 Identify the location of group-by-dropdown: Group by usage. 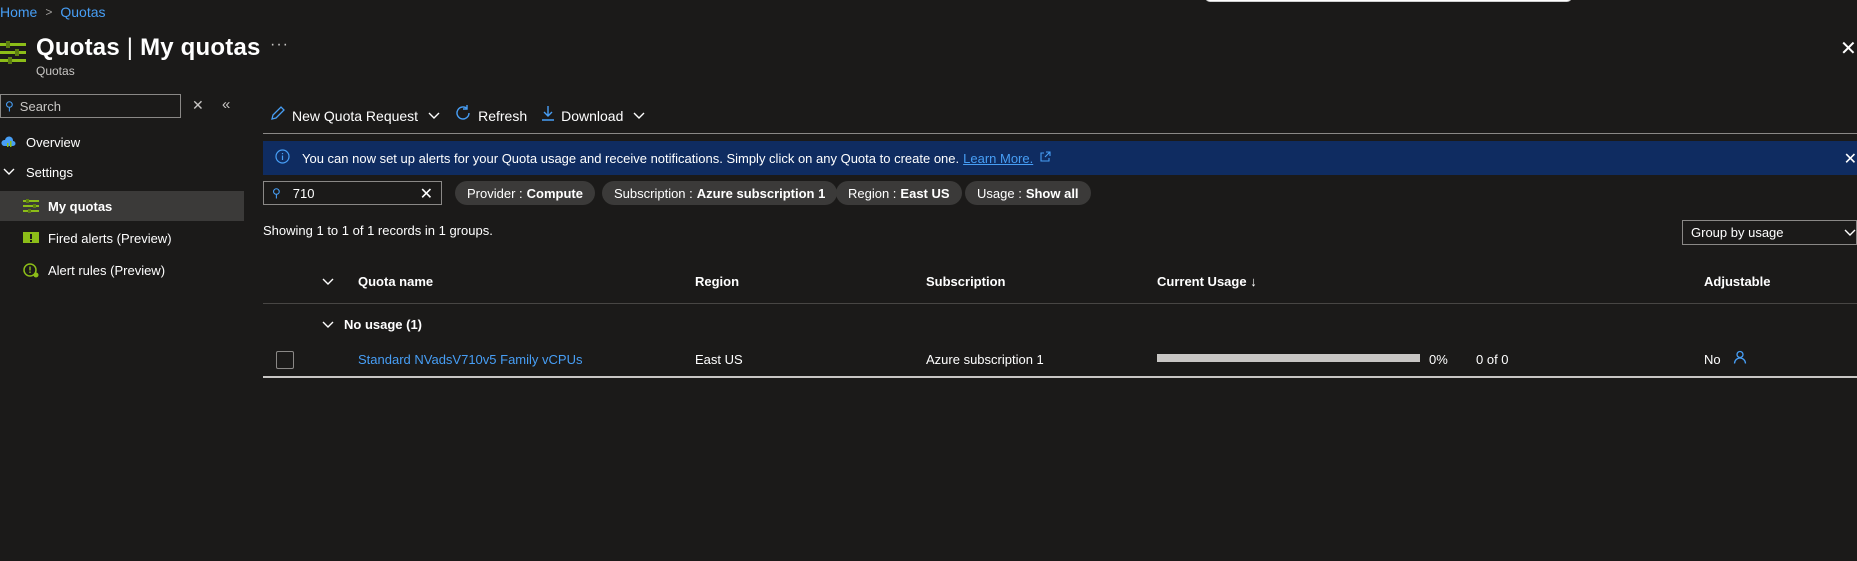
(1769, 232).